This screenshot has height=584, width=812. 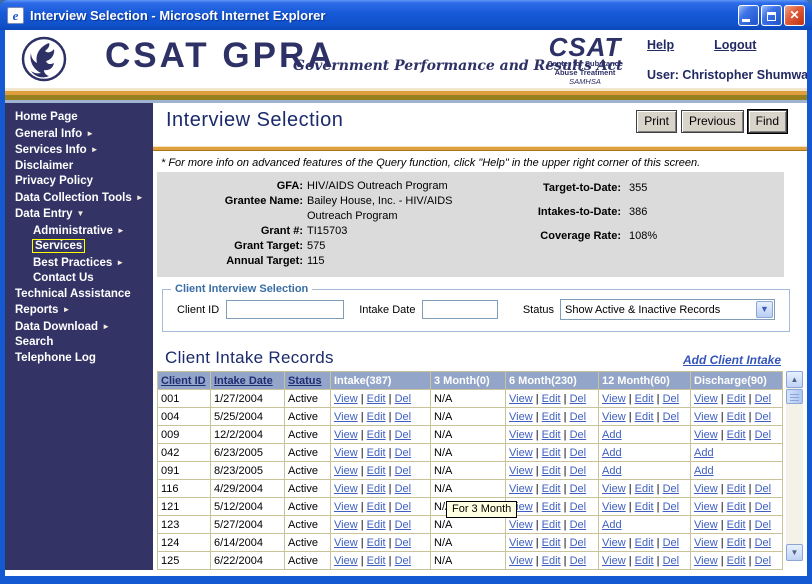 What do you see at coordinates (79, 134) in the screenshot?
I see `sidebar-item-general-info: General Info ►` at bounding box center [79, 134].